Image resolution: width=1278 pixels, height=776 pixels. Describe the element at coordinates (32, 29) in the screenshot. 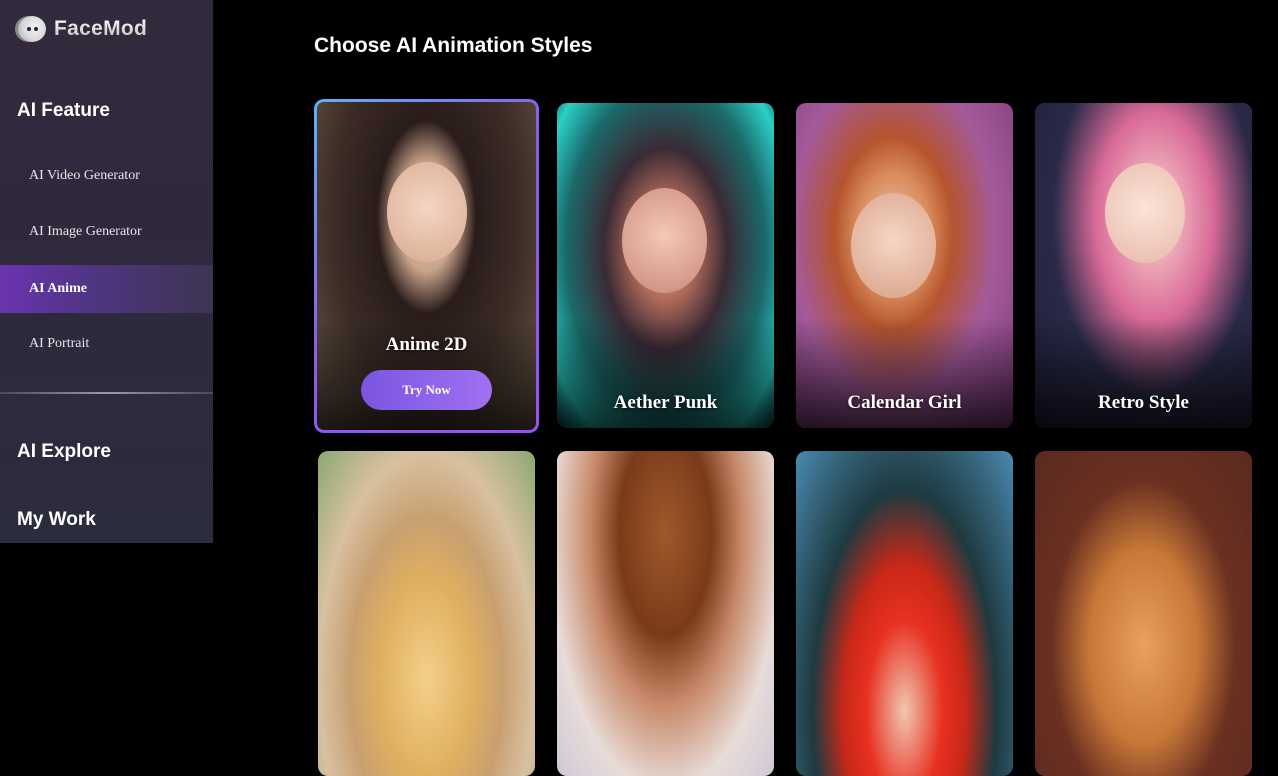

I see `facemod-logo-icon` at that location.